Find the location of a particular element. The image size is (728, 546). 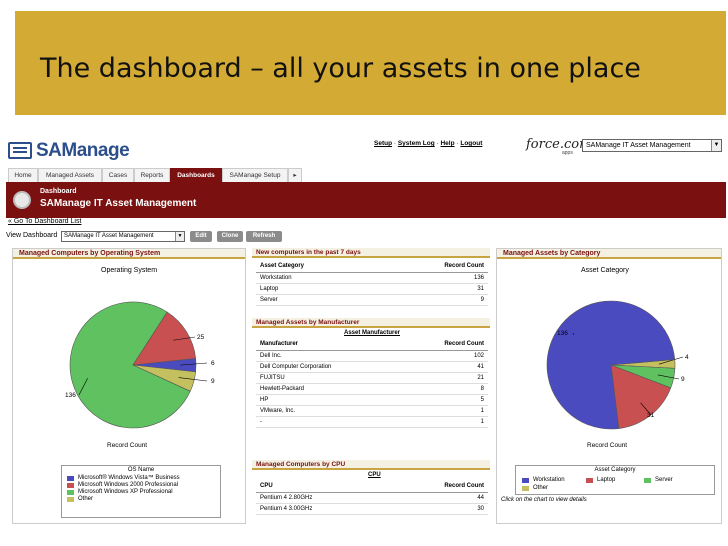

legend-item: Microsoft® Windows Vista™ Business is located at coordinates (141, 478).